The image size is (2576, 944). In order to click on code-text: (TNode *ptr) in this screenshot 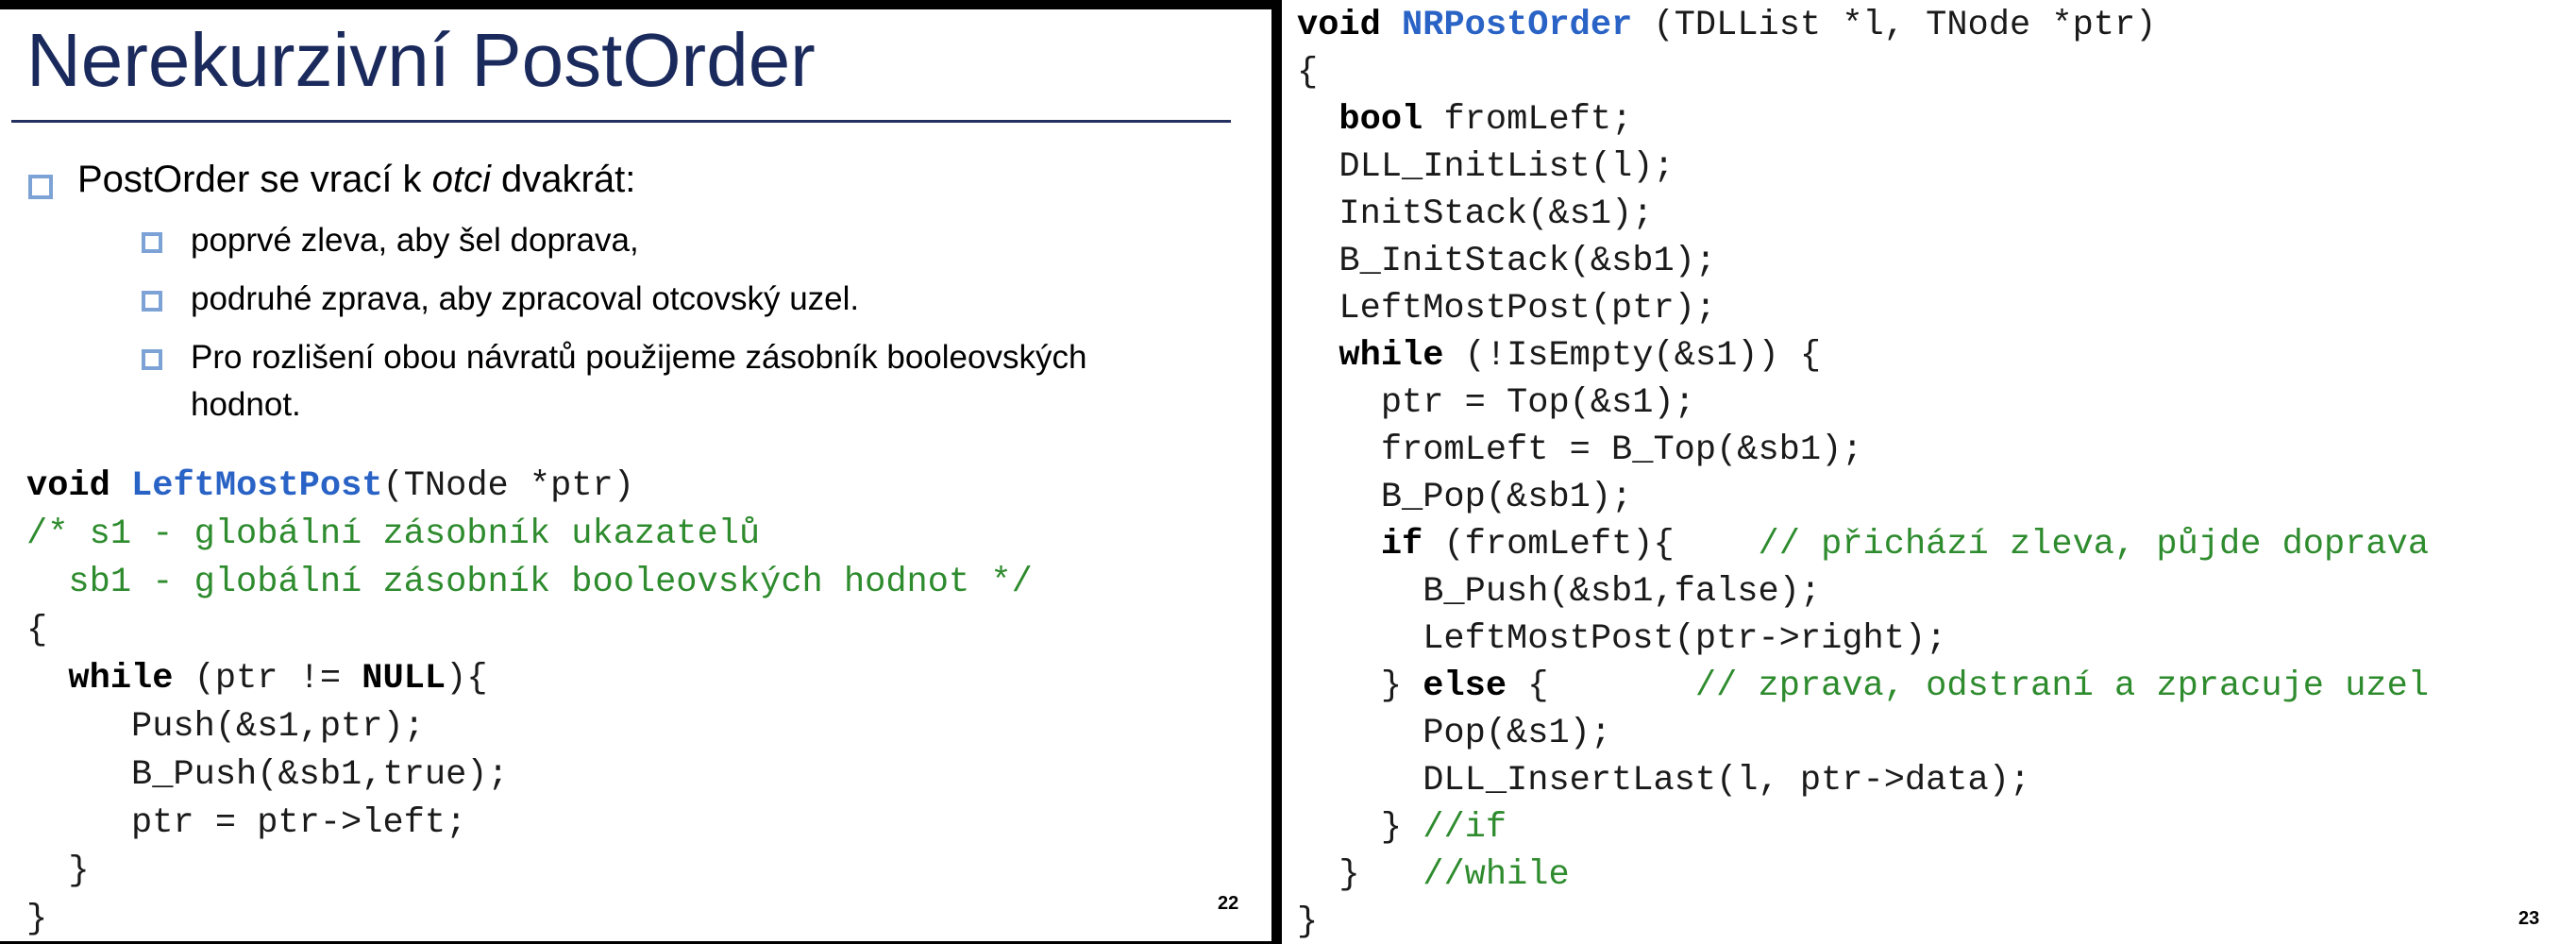, I will do `click(508, 486)`.